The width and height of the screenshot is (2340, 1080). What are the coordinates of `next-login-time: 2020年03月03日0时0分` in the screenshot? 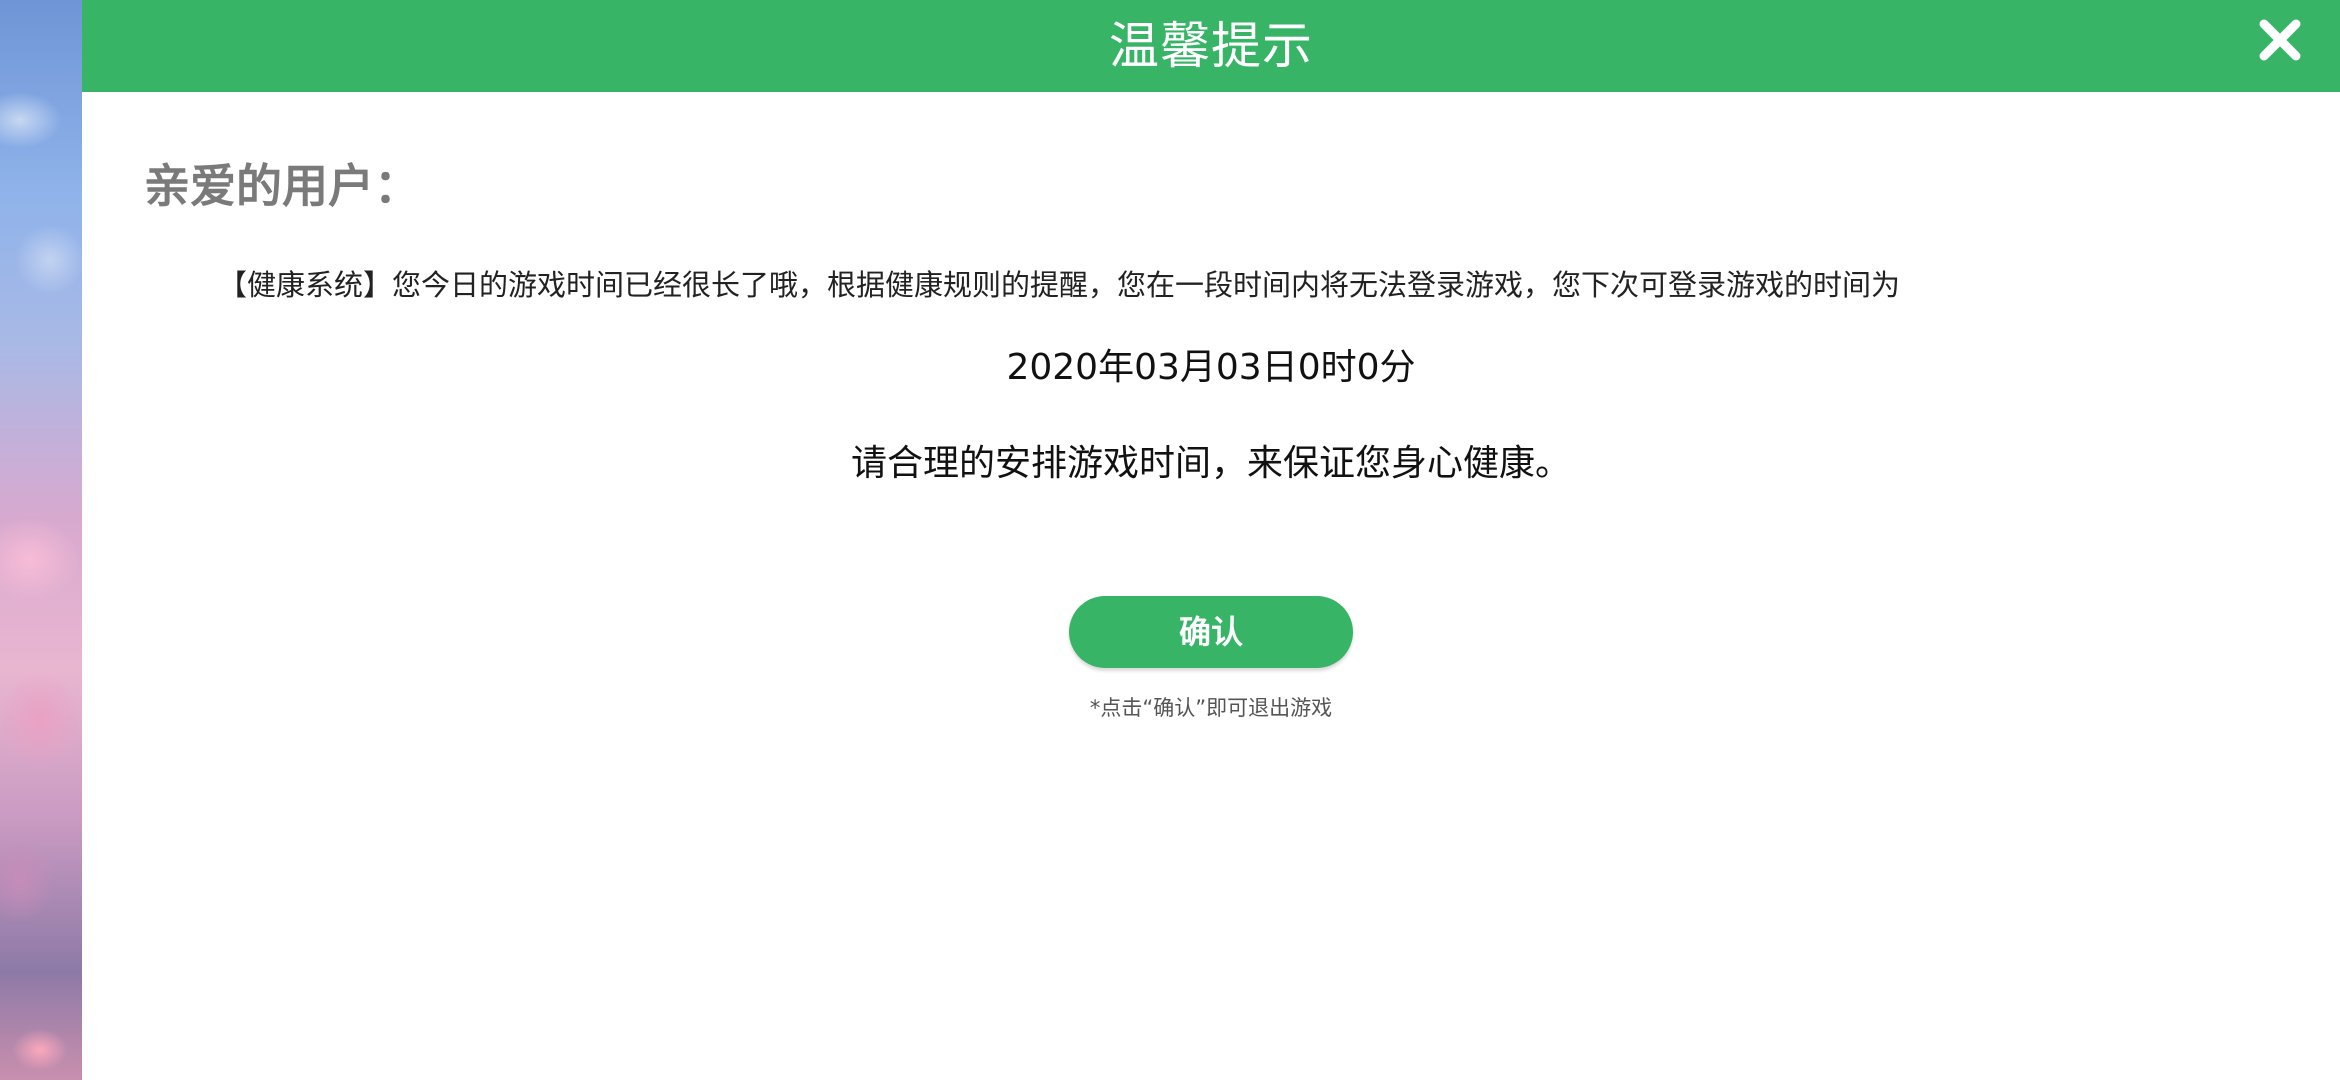 It's located at (1211, 367).